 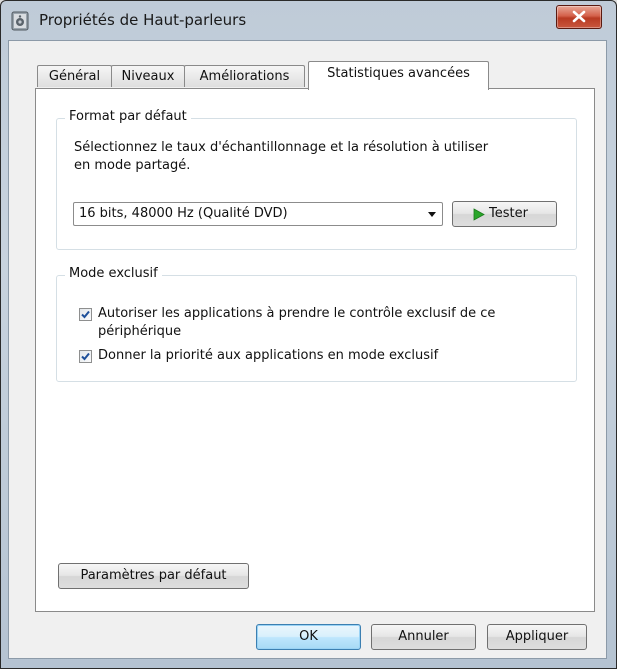 What do you see at coordinates (113, 273) in the screenshot?
I see `exclusive-mode-legend: Mode exclusif` at bounding box center [113, 273].